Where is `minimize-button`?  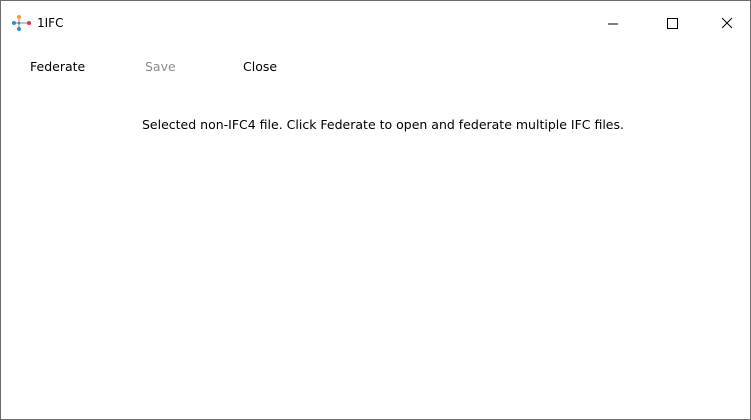
minimize-button is located at coordinates (613, 23).